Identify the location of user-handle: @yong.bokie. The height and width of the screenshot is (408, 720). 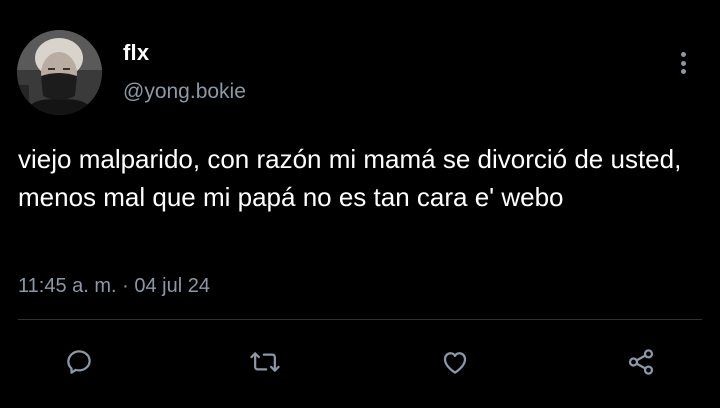
(184, 92).